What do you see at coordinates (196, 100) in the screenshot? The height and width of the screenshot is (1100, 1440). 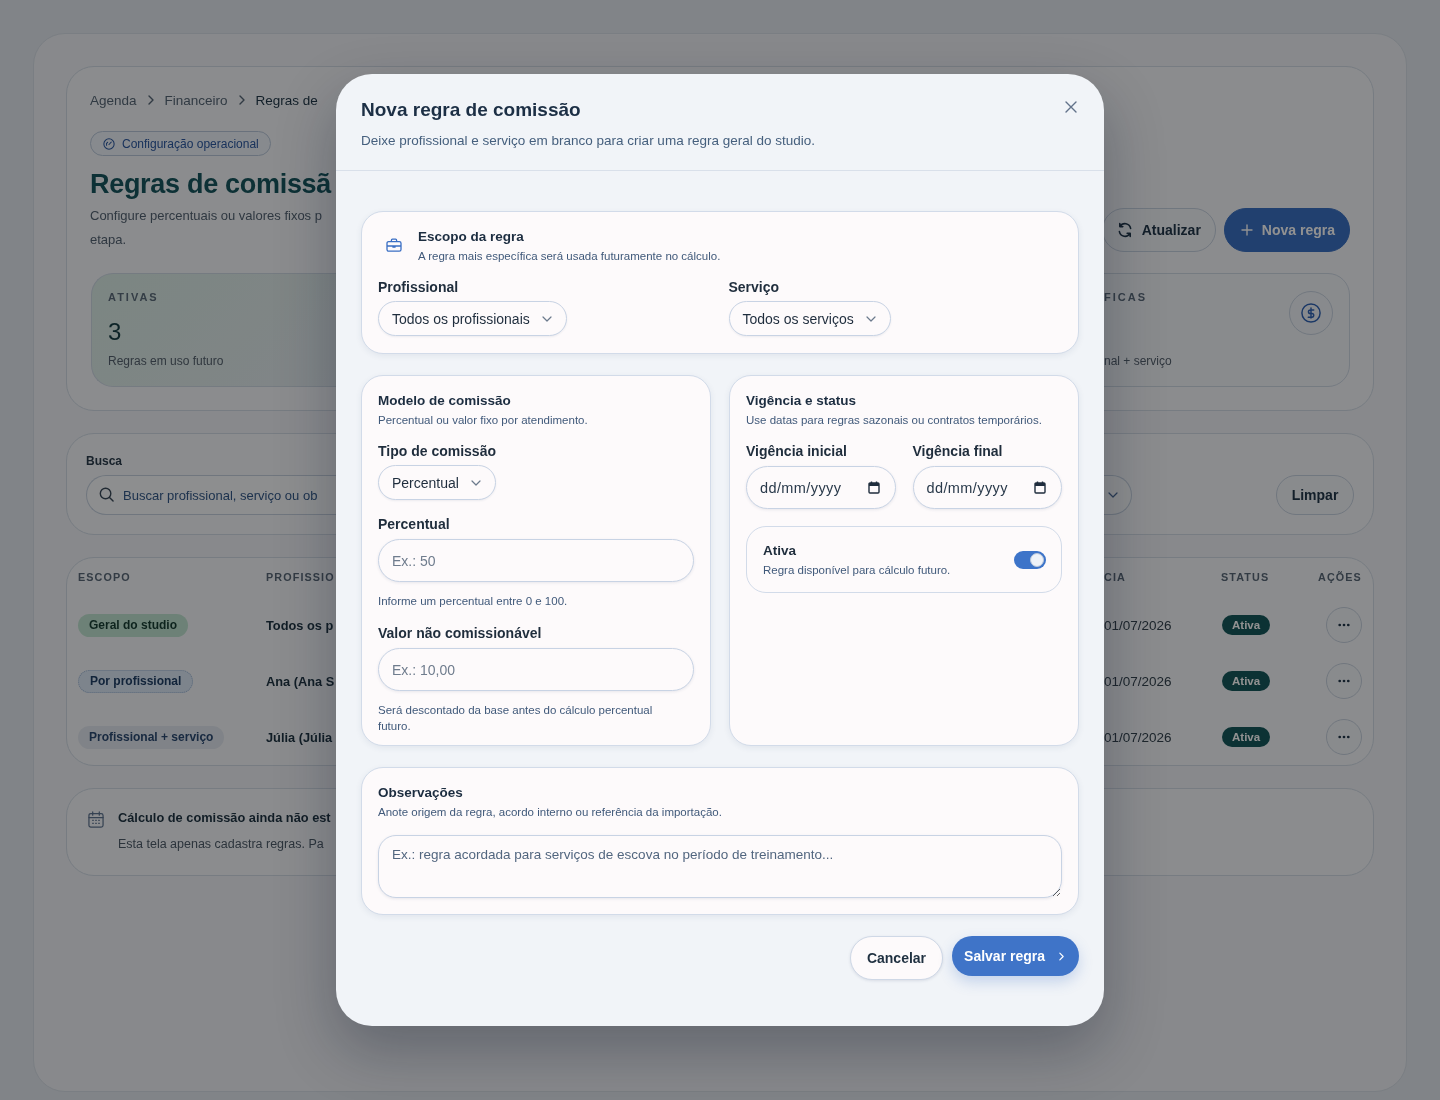 I see `breadcrumb-link: Financeiro` at bounding box center [196, 100].